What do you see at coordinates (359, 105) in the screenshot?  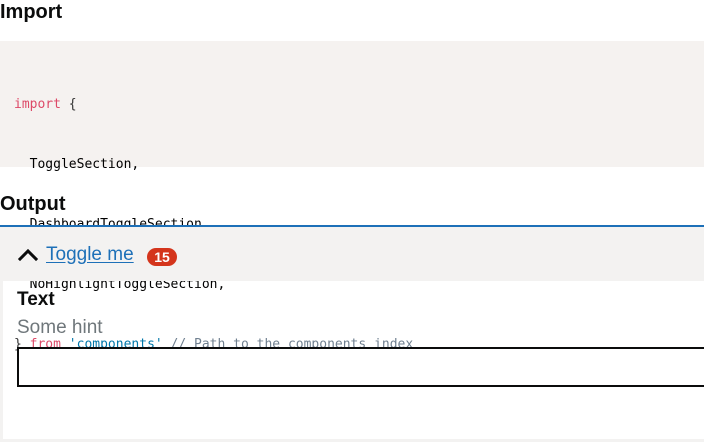 I see `code-line-1: import {` at bounding box center [359, 105].